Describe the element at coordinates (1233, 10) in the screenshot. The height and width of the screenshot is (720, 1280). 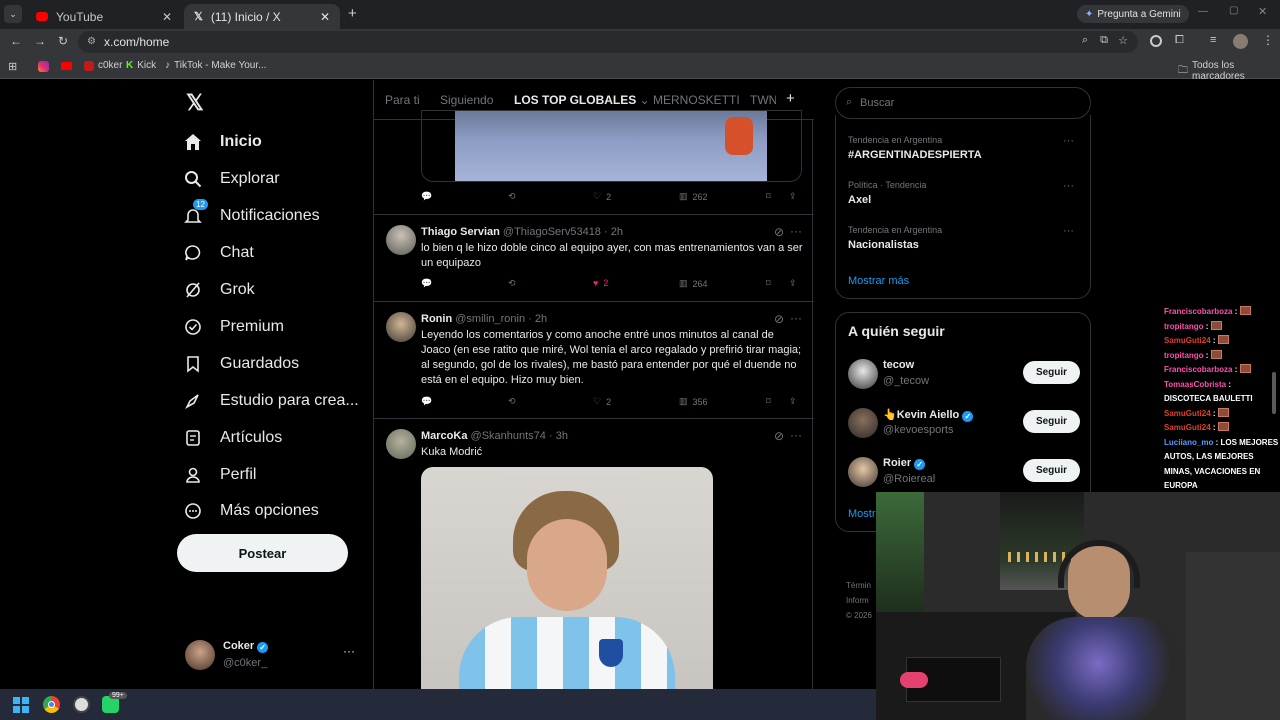
I see `maximize-icon: ▢` at that location.